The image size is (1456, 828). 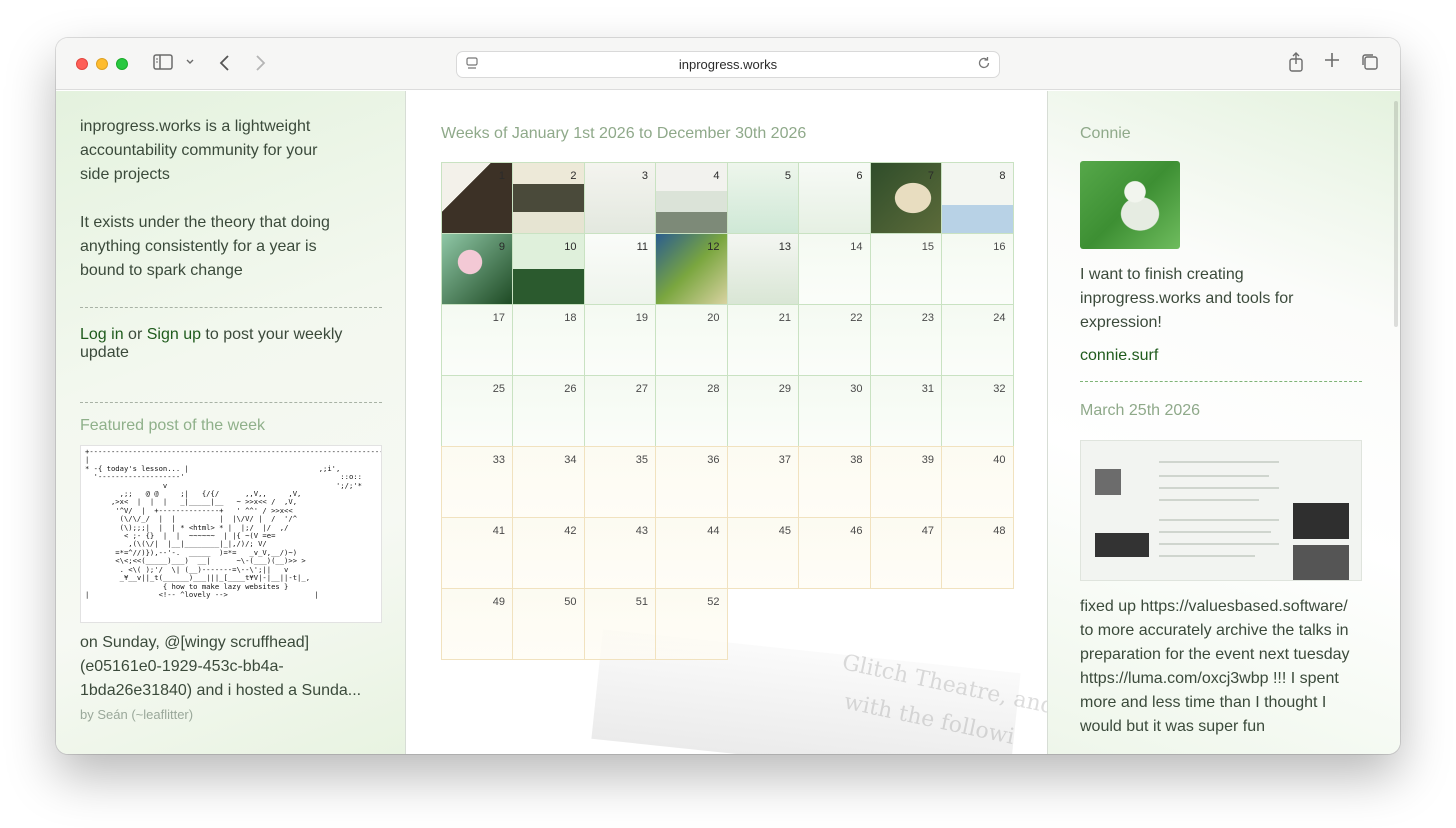 I want to click on week-cell-46: 46, so click(x=834, y=552).